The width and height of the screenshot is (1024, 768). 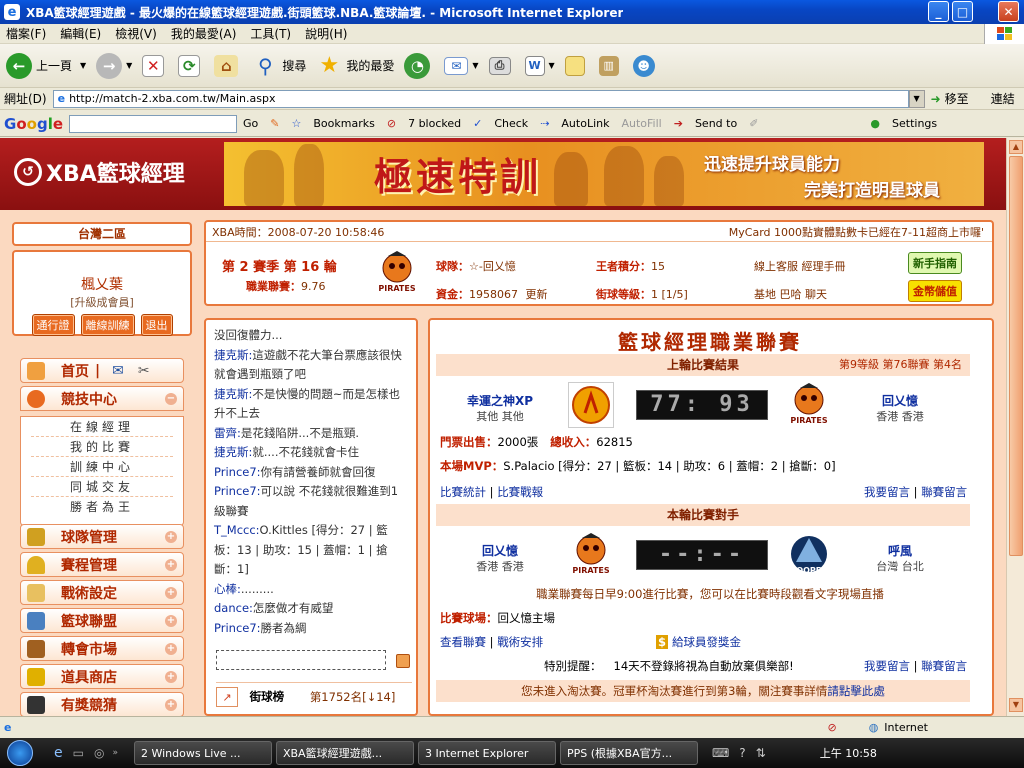 What do you see at coordinates (500, 550) in the screenshot?
I see `next-home-team: 回乂憶` at bounding box center [500, 550].